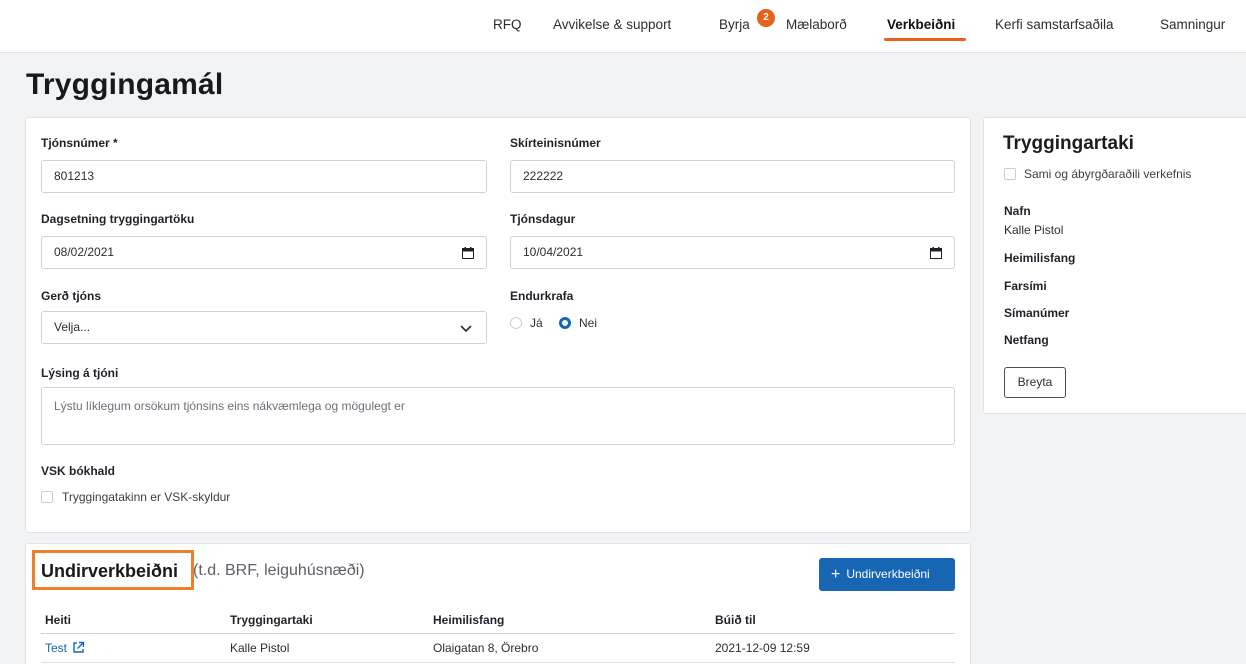 The image size is (1246, 664). What do you see at coordinates (734, 24) in the screenshot?
I see `nav-item-byrja: Byrja` at bounding box center [734, 24].